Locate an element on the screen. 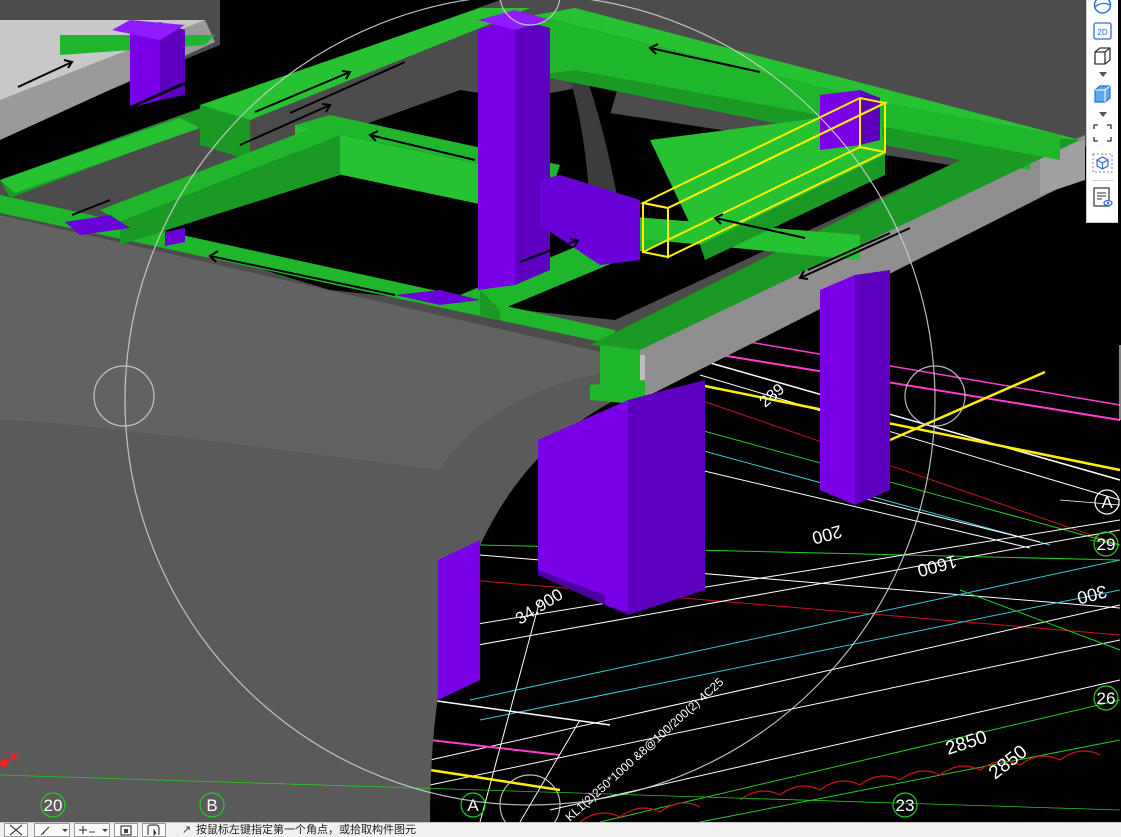  pick-hint-icon: ↗ is located at coordinates (187, 830).